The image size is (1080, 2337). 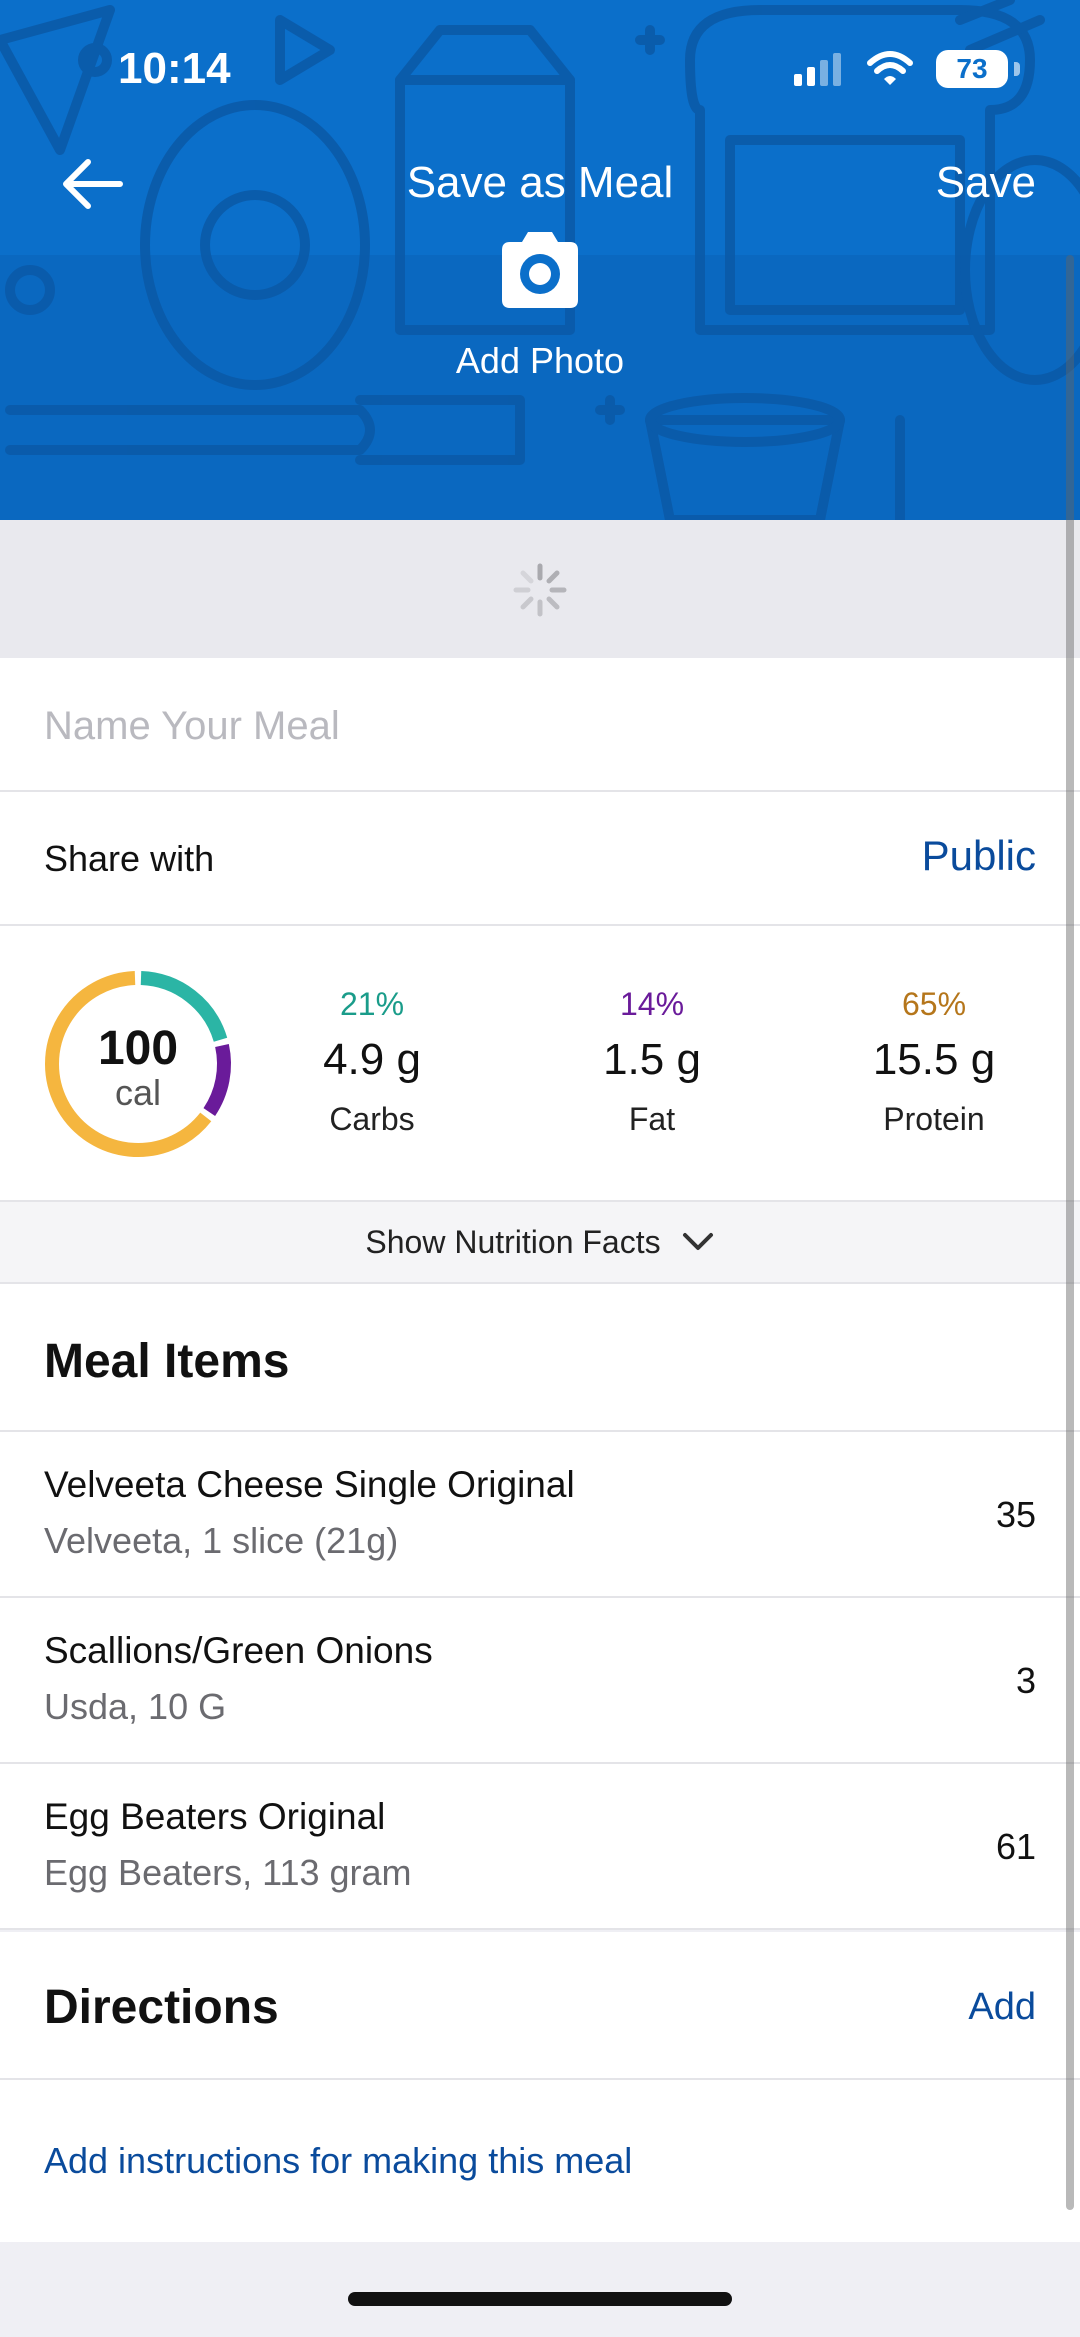 I want to click on wifi-icon, so click(x=890, y=68).